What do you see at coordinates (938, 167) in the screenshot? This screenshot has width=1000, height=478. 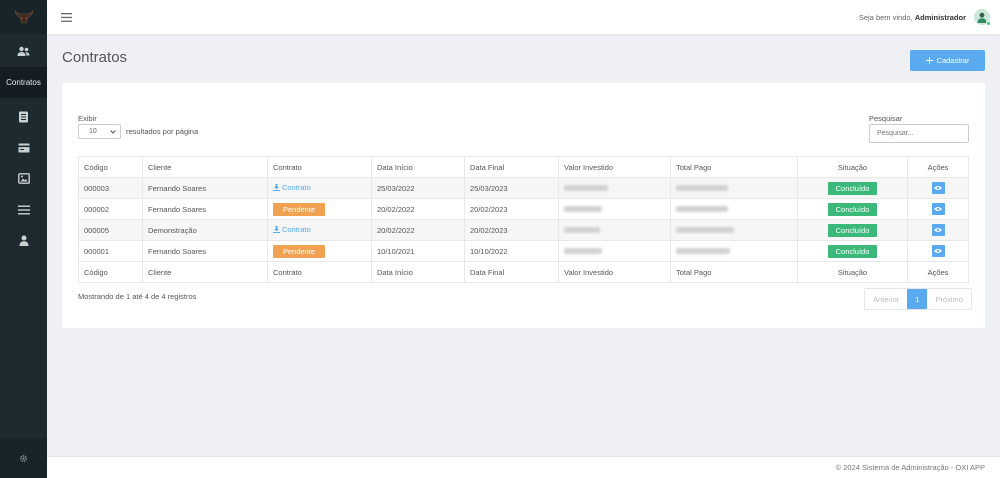 I see `column-header: Ações` at bounding box center [938, 167].